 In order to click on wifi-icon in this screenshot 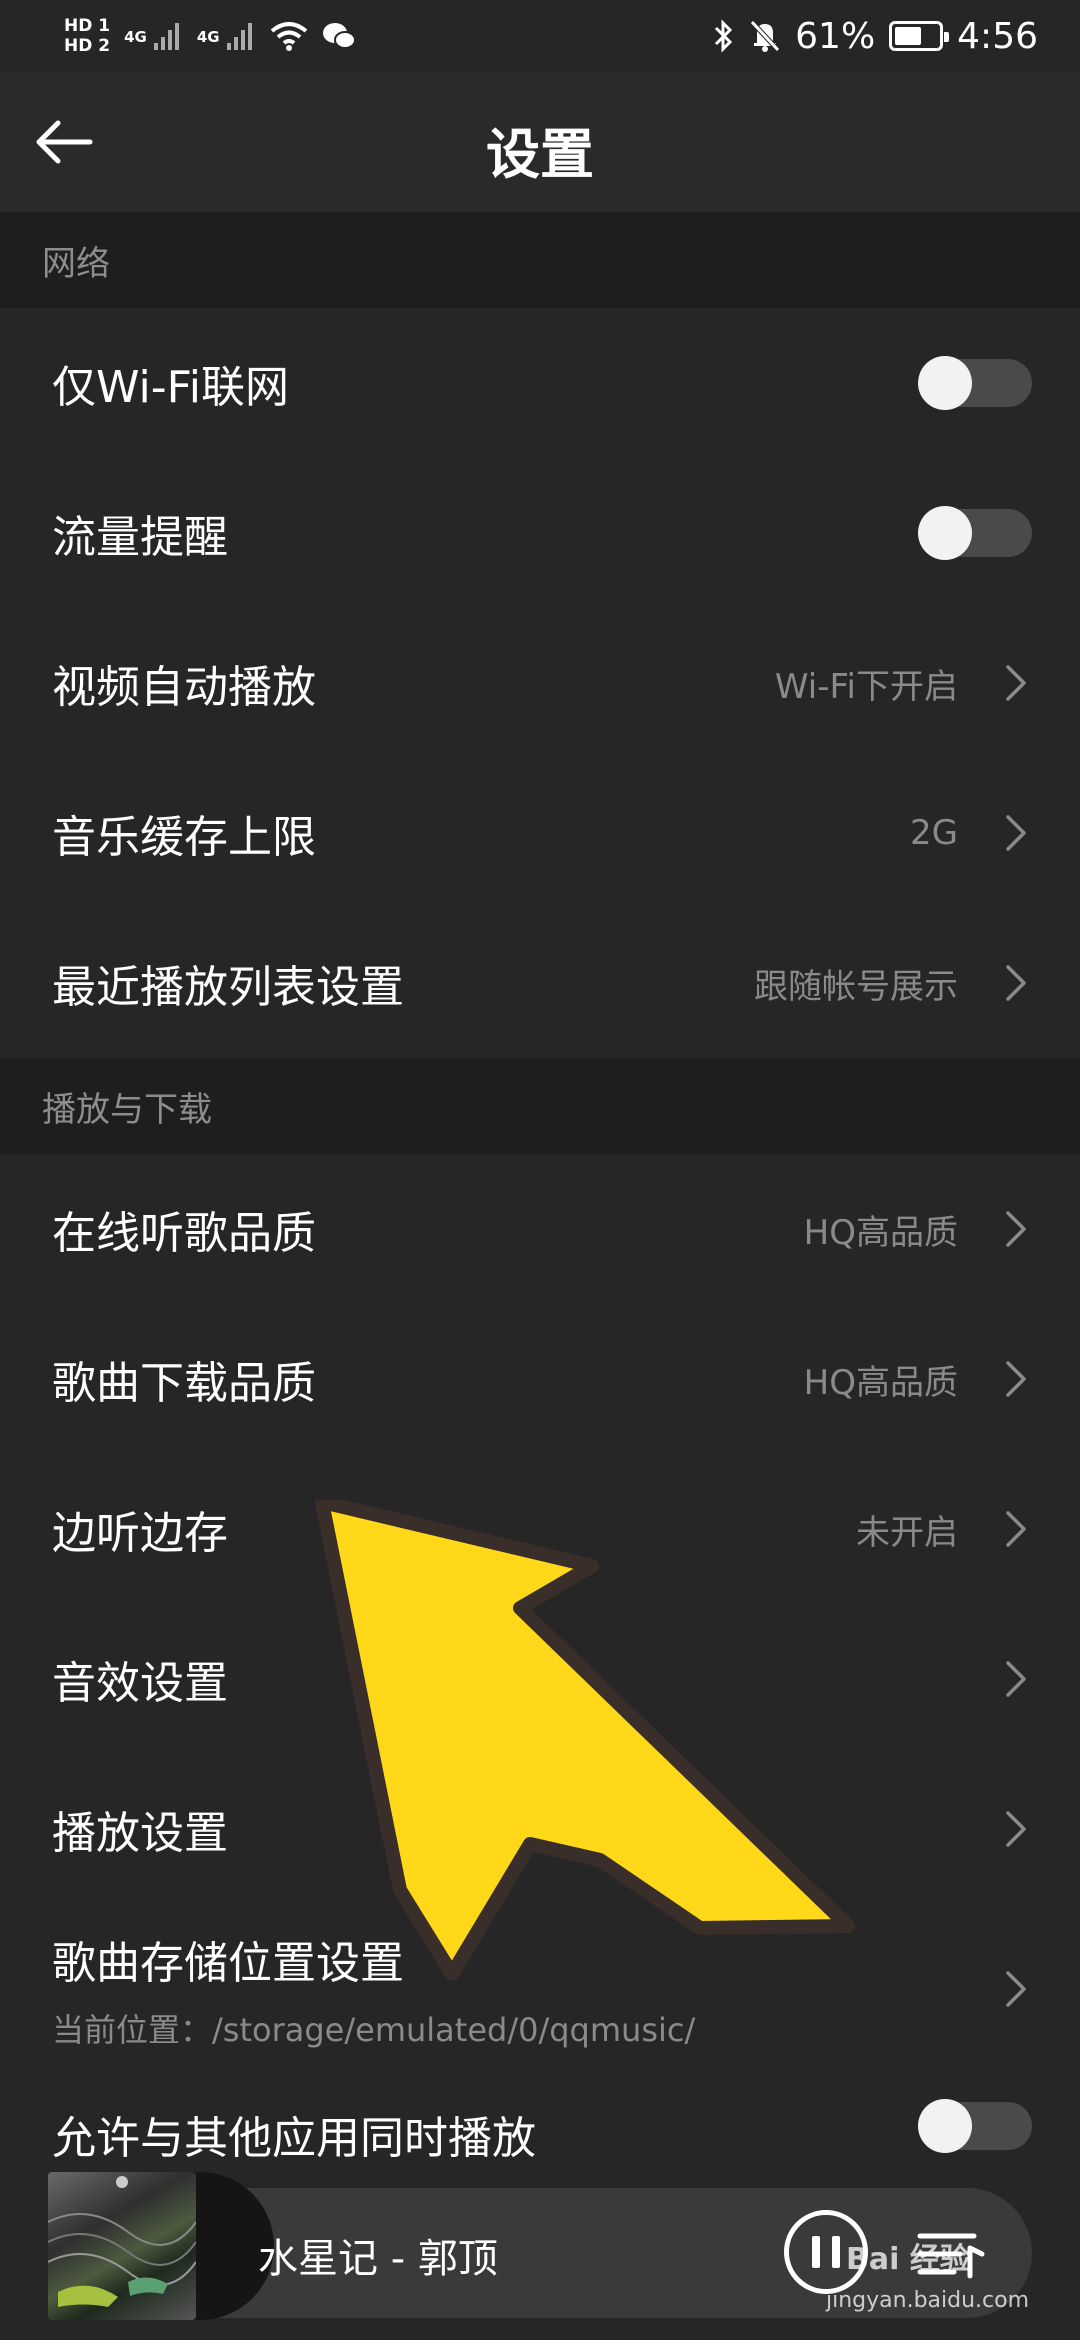, I will do `click(288, 36)`.